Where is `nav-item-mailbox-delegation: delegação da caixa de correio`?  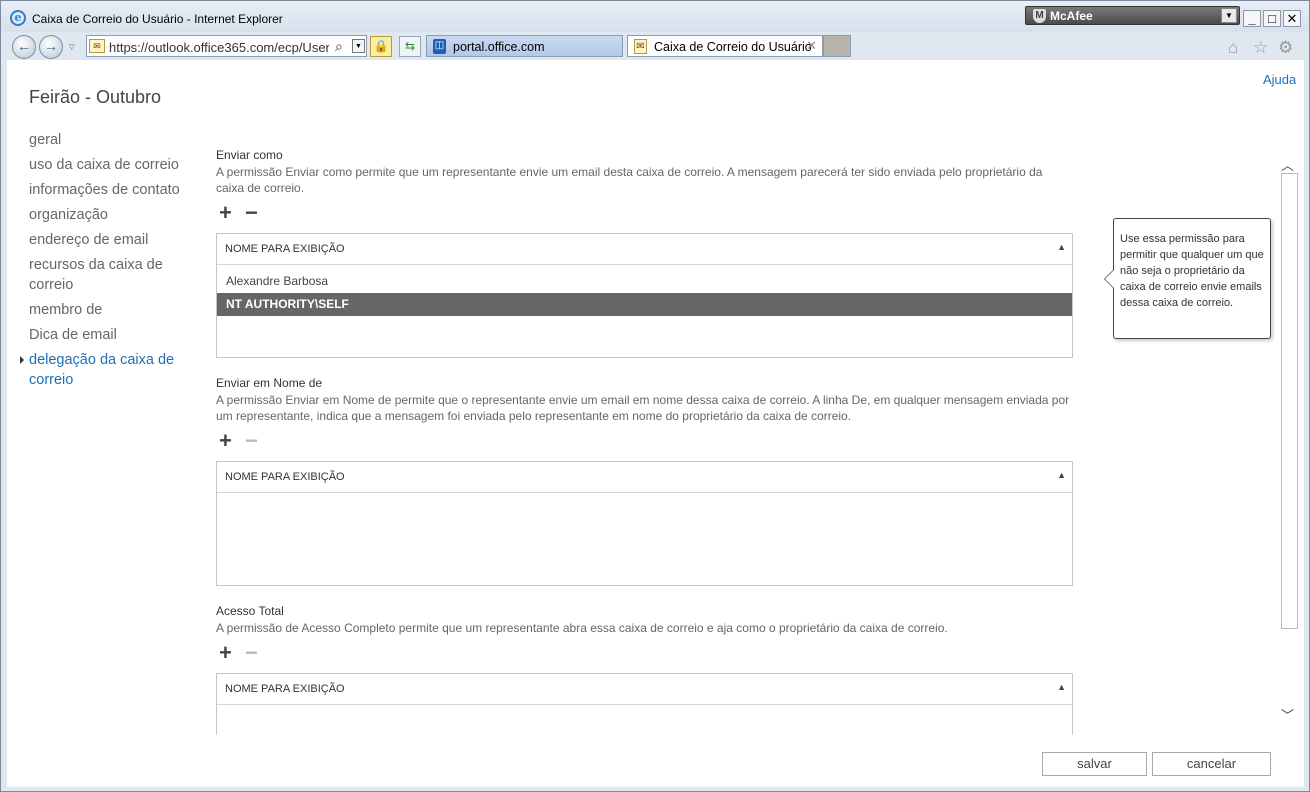 nav-item-mailbox-delegation: delegação da caixa de correio is located at coordinates (109, 370).